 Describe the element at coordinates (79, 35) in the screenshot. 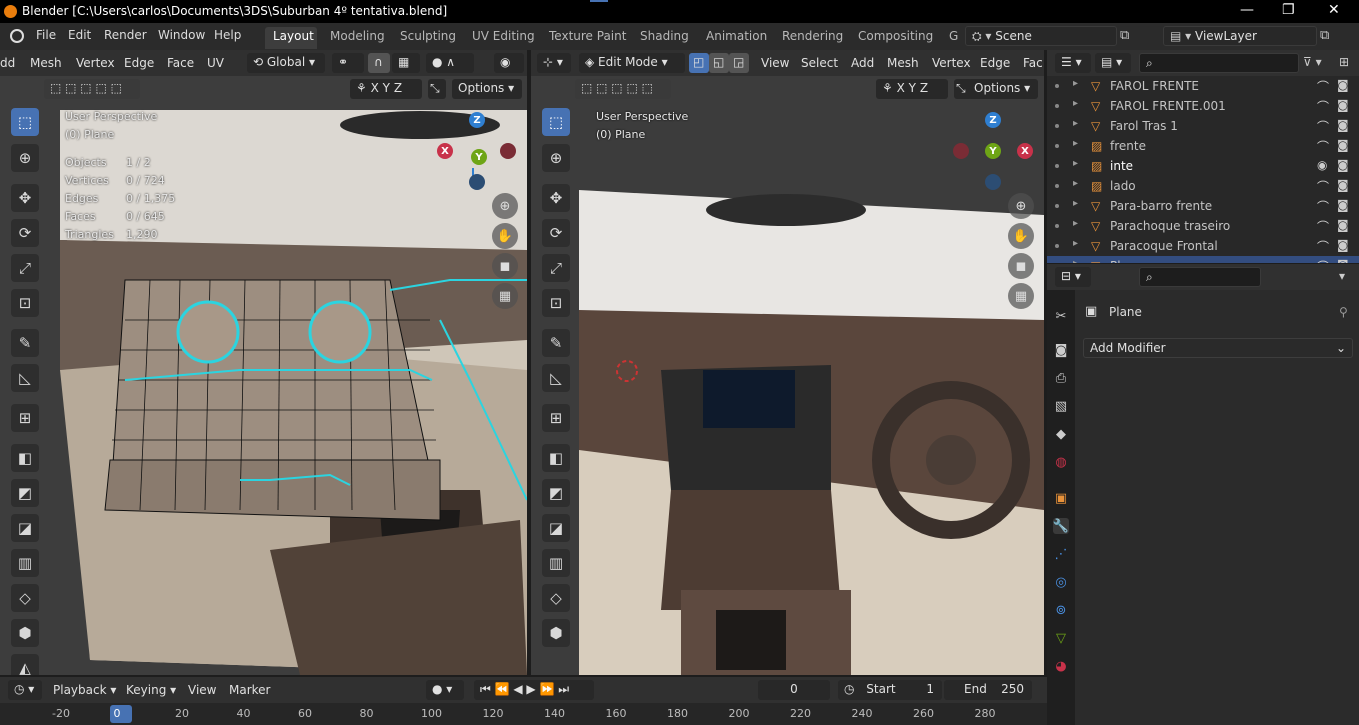

I see `menu-edit: Edit` at that location.